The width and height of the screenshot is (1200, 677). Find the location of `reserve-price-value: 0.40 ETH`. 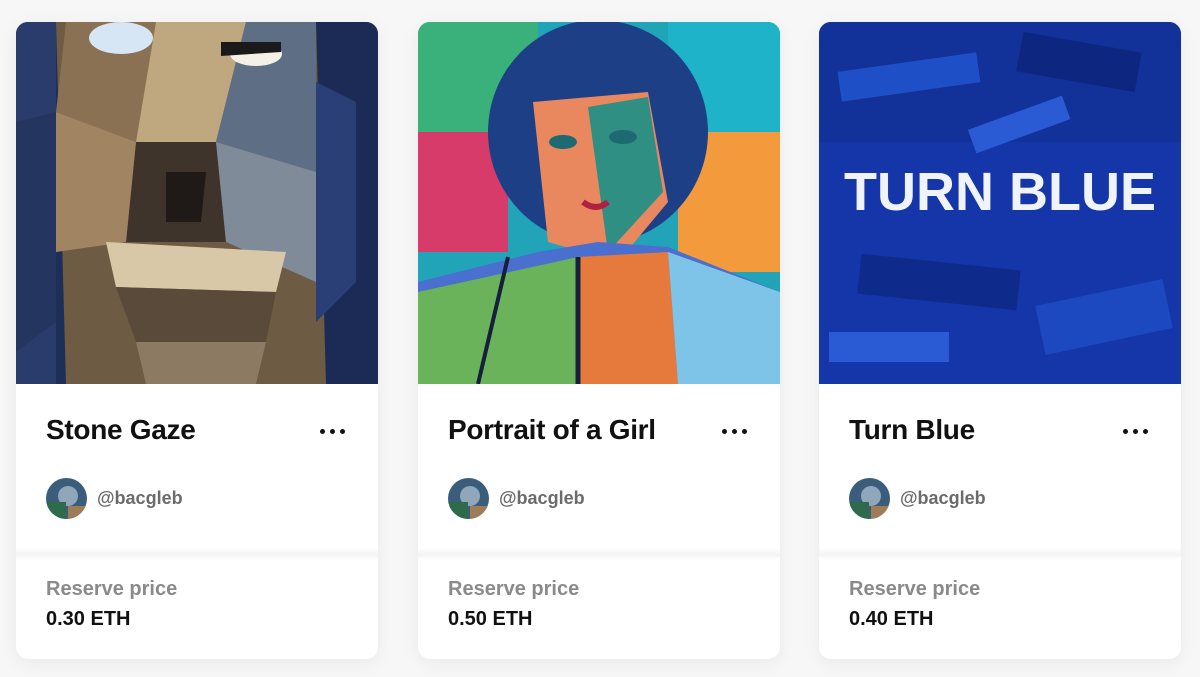

reserve-price-value: 0.40 ETH is located at coordinates (891, 619).